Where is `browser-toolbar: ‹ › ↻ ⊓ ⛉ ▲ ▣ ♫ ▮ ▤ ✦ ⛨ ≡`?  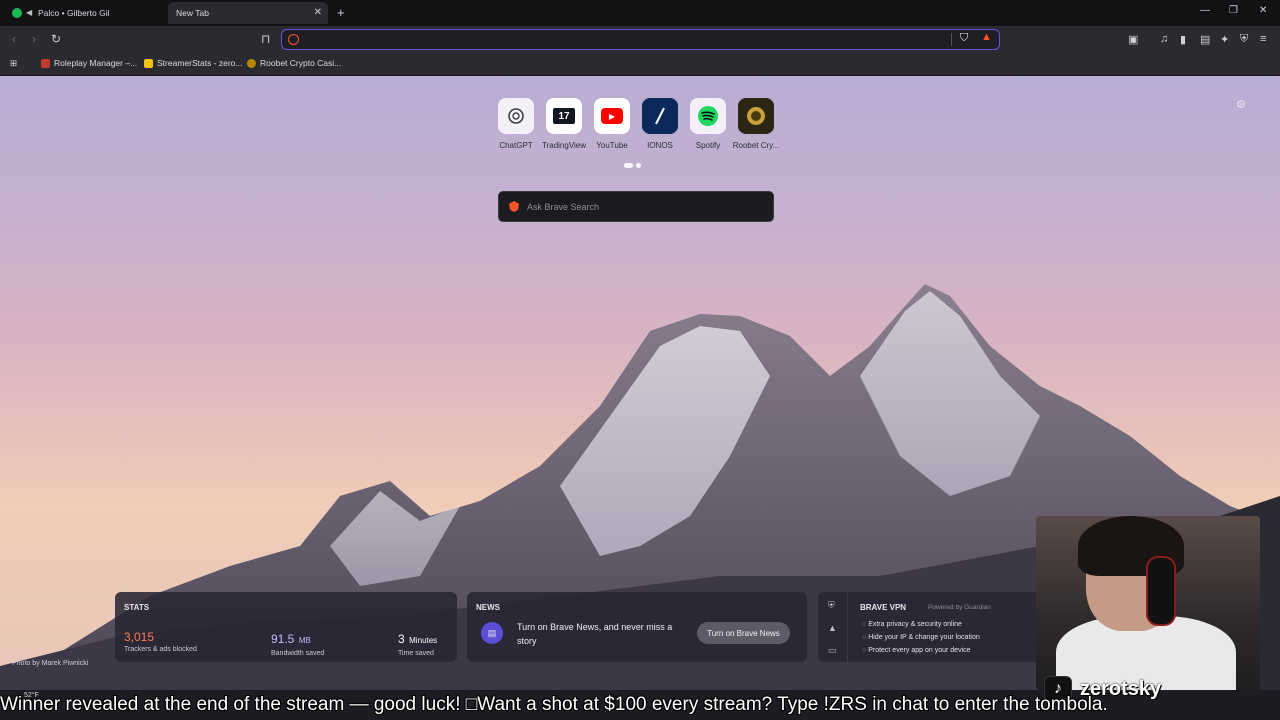
browser-toolbar: ‹ › ↻ ⊓ ⛉ ▲ ▣ ♫ ▮ ▤ ✦ ⛨ ≡ is located at coordinates (640, 40).